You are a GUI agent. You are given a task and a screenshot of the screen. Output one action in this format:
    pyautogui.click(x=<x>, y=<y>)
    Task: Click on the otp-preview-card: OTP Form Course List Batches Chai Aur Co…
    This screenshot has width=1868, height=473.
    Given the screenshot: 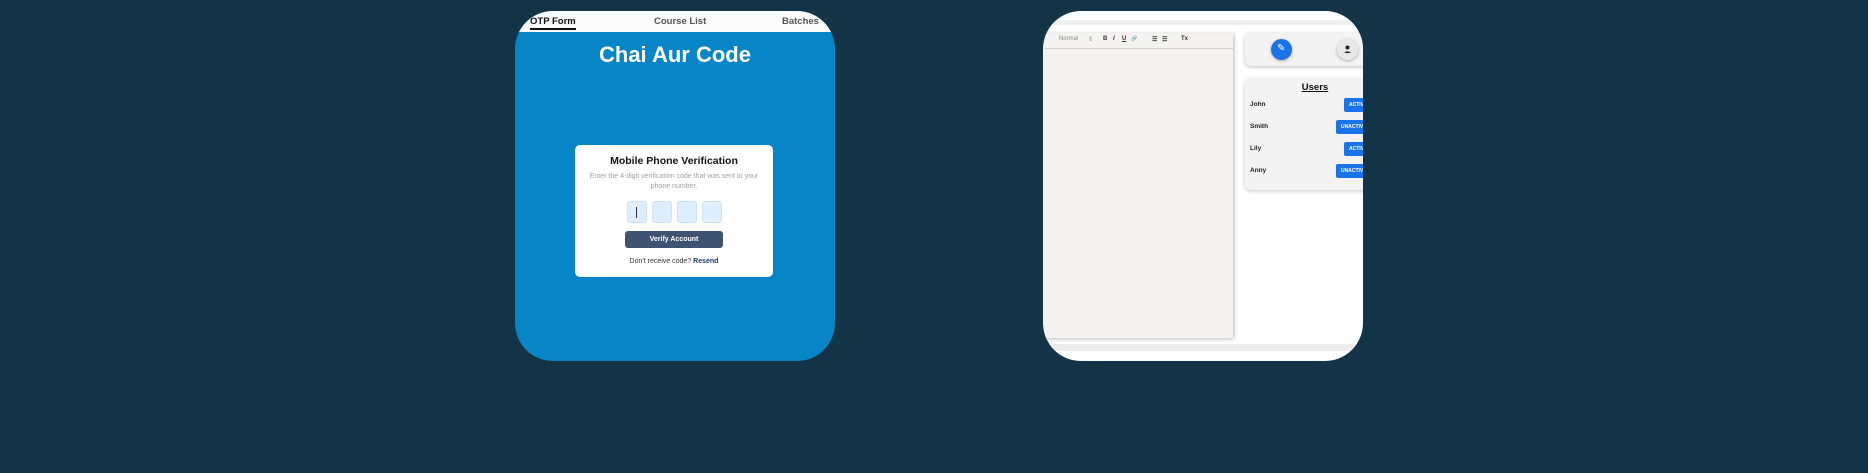 What is the action you would take?
    pyautogui.click(x=675, y=186)
    